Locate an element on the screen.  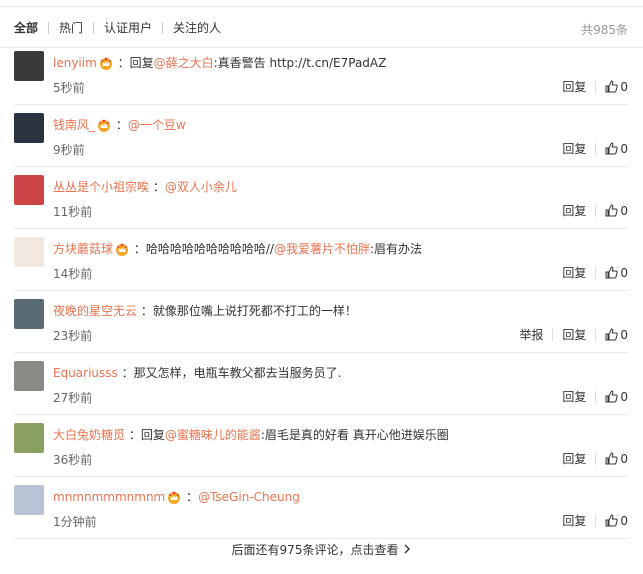
comment-username: 大白兔奶糖觅 is located at coordinates (89, 435).